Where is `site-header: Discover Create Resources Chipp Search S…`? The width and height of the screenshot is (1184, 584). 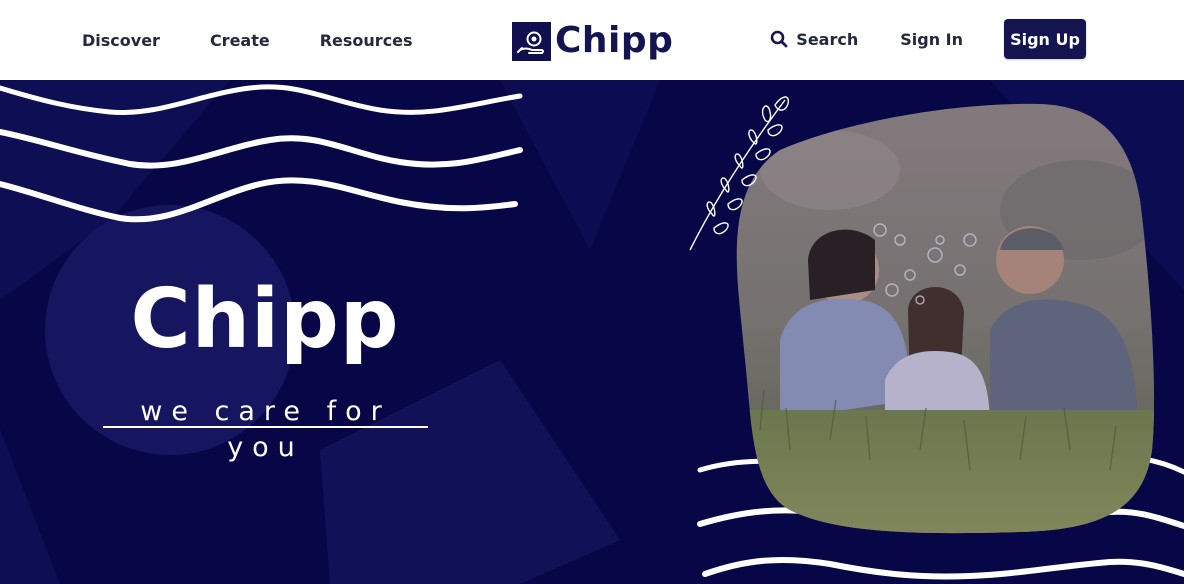
site-header: Discover Create Resources Chipp Search S… is located at coordinates (592, 40).